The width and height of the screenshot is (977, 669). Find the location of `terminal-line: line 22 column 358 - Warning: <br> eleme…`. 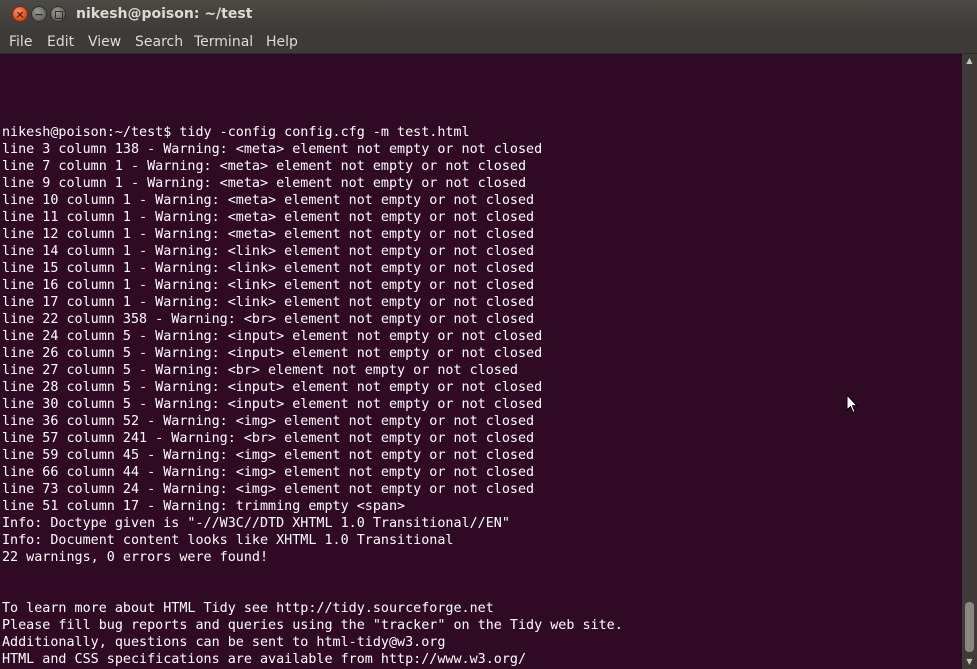

terminal-line: line 22 column 358 - Warning: <br> eleme… is located at coordinates (268, 319).